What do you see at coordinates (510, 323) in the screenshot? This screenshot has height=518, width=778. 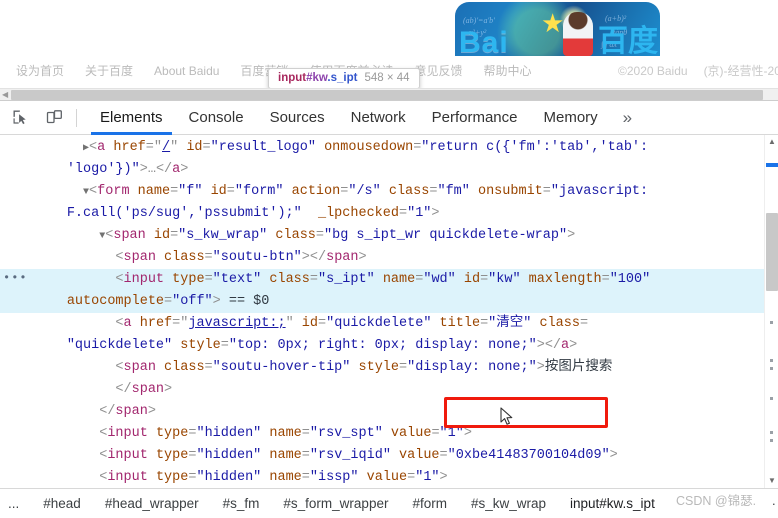 I see `code-token: "清空"` at bounding box center [510, 323].